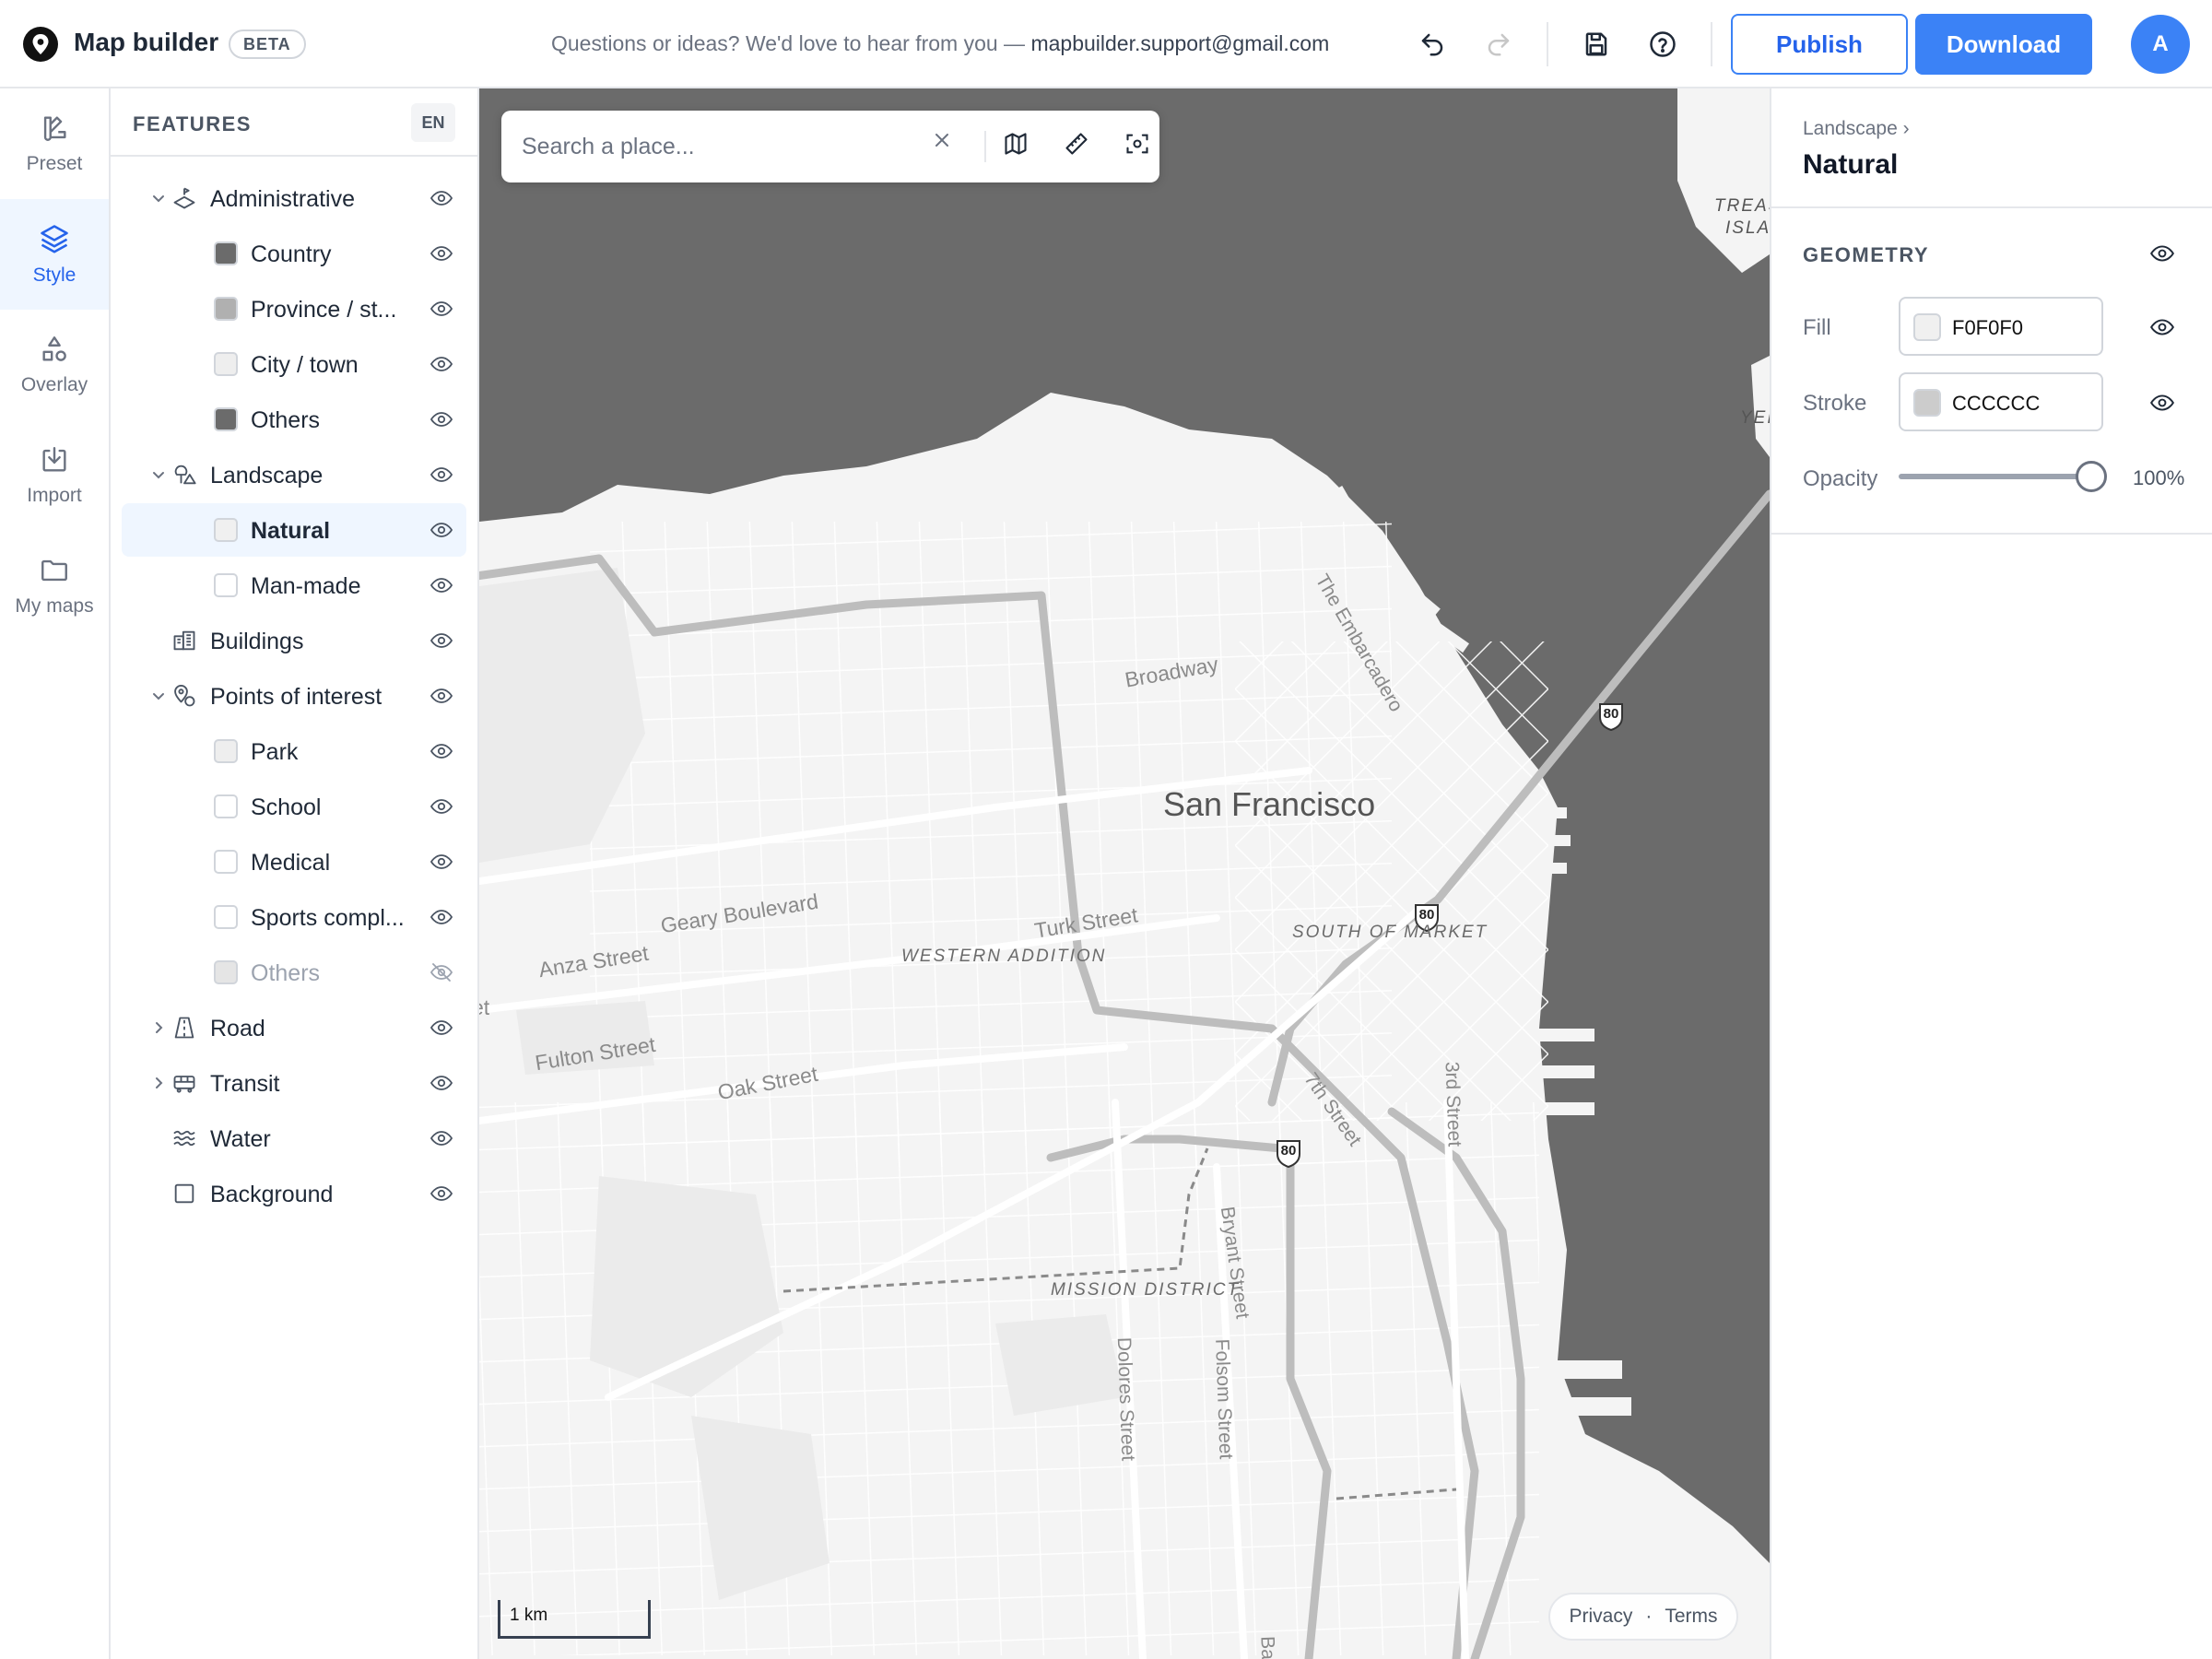 This screenshot has width=2212, height=1659. Describe the element at coordinates (1819, 44) in the screenshot. I see `publish-button: Publish` at that location.